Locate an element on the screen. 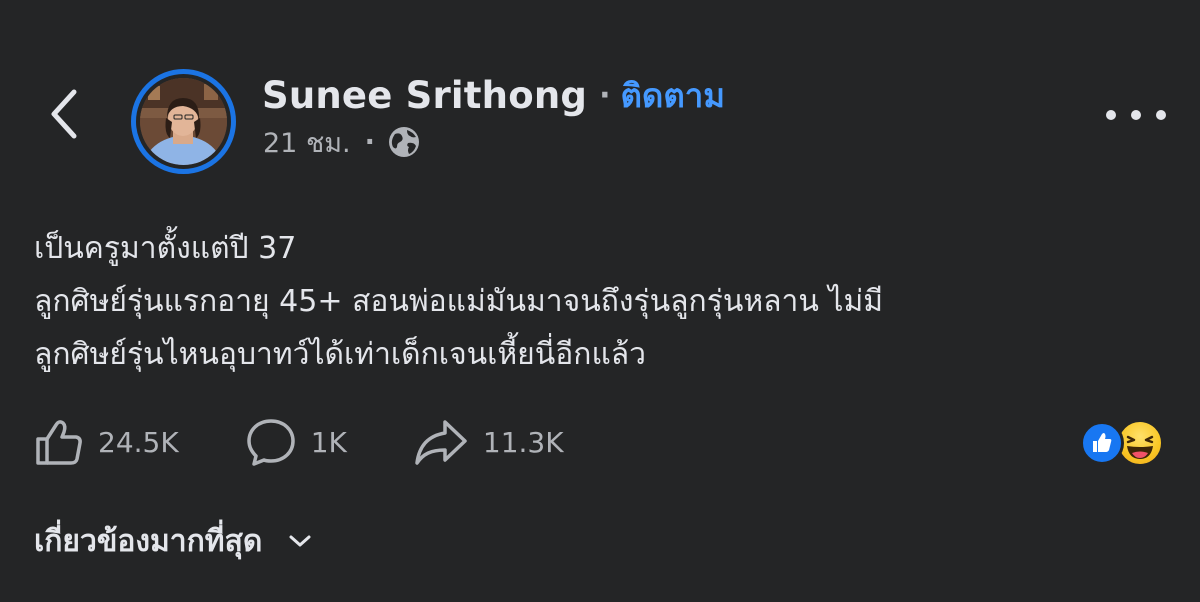  avatar-image is located at coordinates (183, 121).